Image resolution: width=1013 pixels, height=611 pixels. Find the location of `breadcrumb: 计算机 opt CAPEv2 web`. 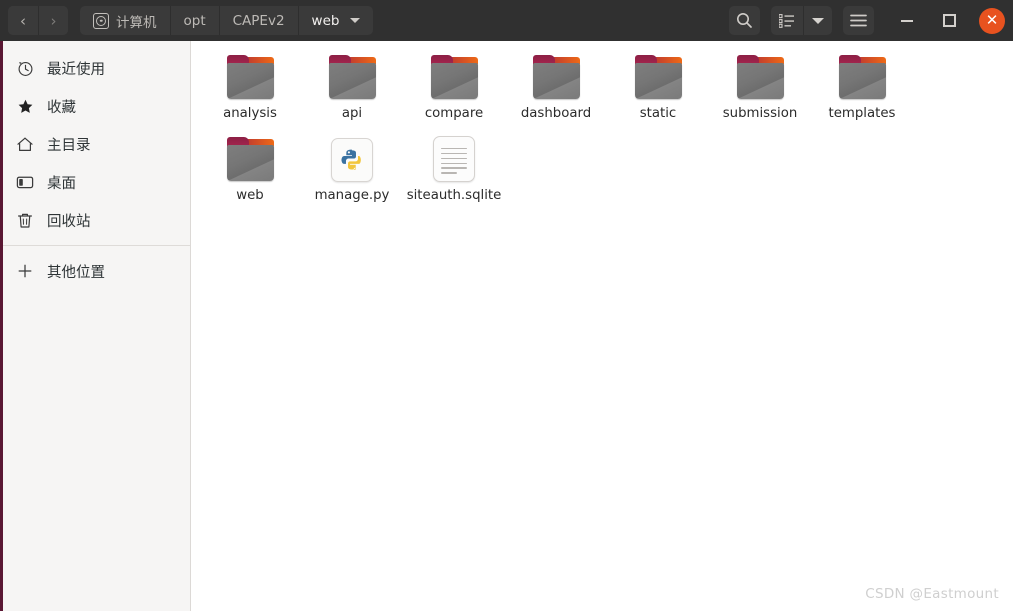

breadcrumb: 计算机 opt CAPEv2 web is located at coordinates (227, 20).